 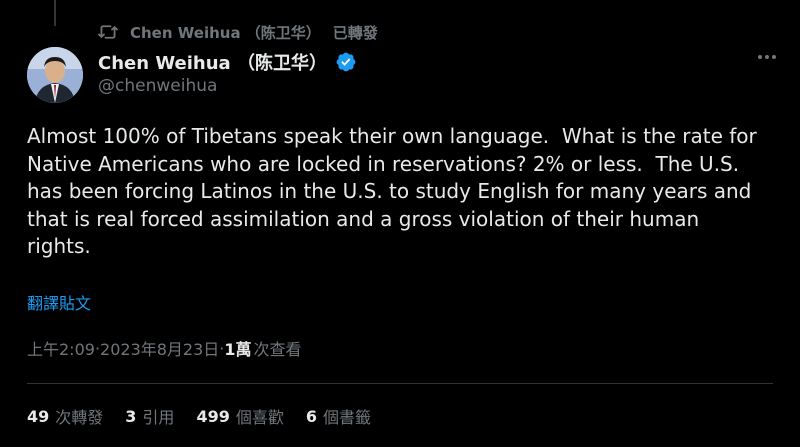 What do you see at coordinates (61, 348) in the screenshot?
I see `tweet-time: 上午2:09` at bounding box center [61, 348].